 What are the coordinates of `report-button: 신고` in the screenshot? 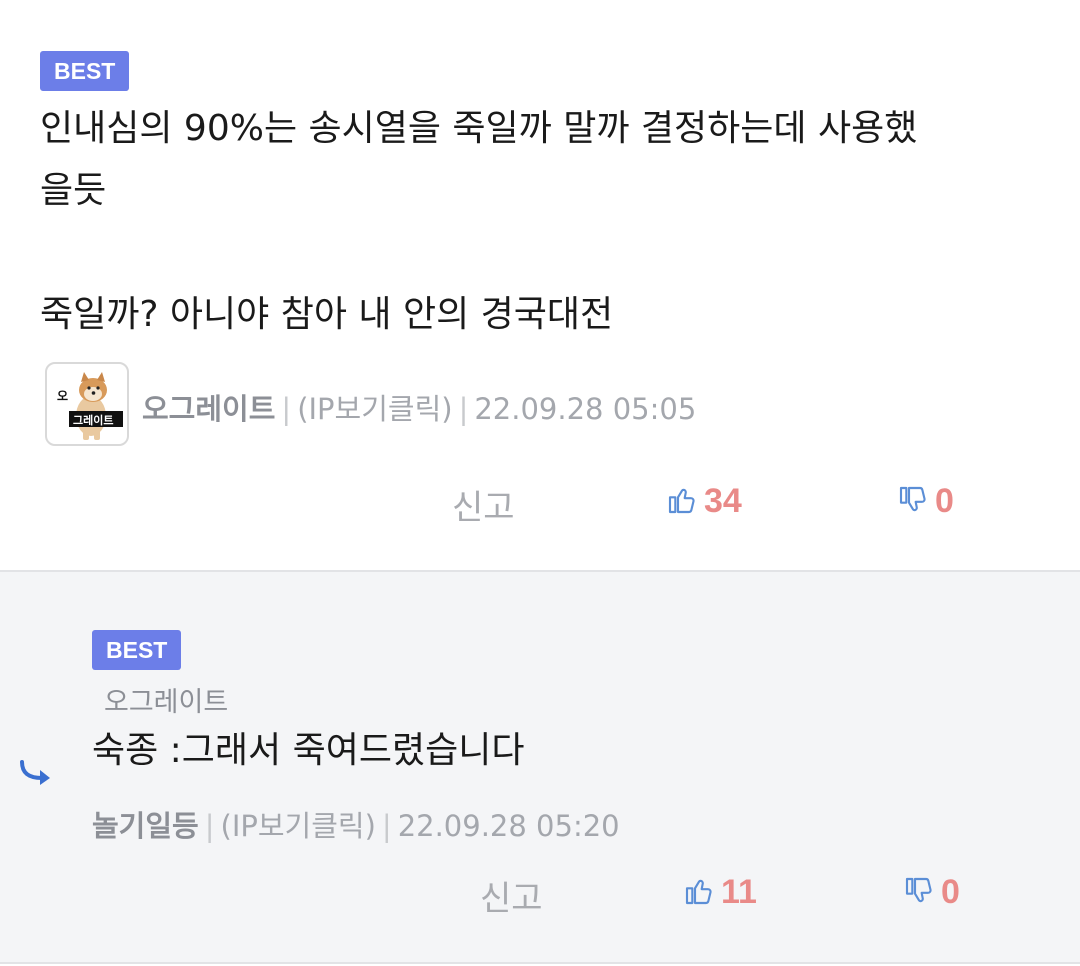 It's located at (511, 895).